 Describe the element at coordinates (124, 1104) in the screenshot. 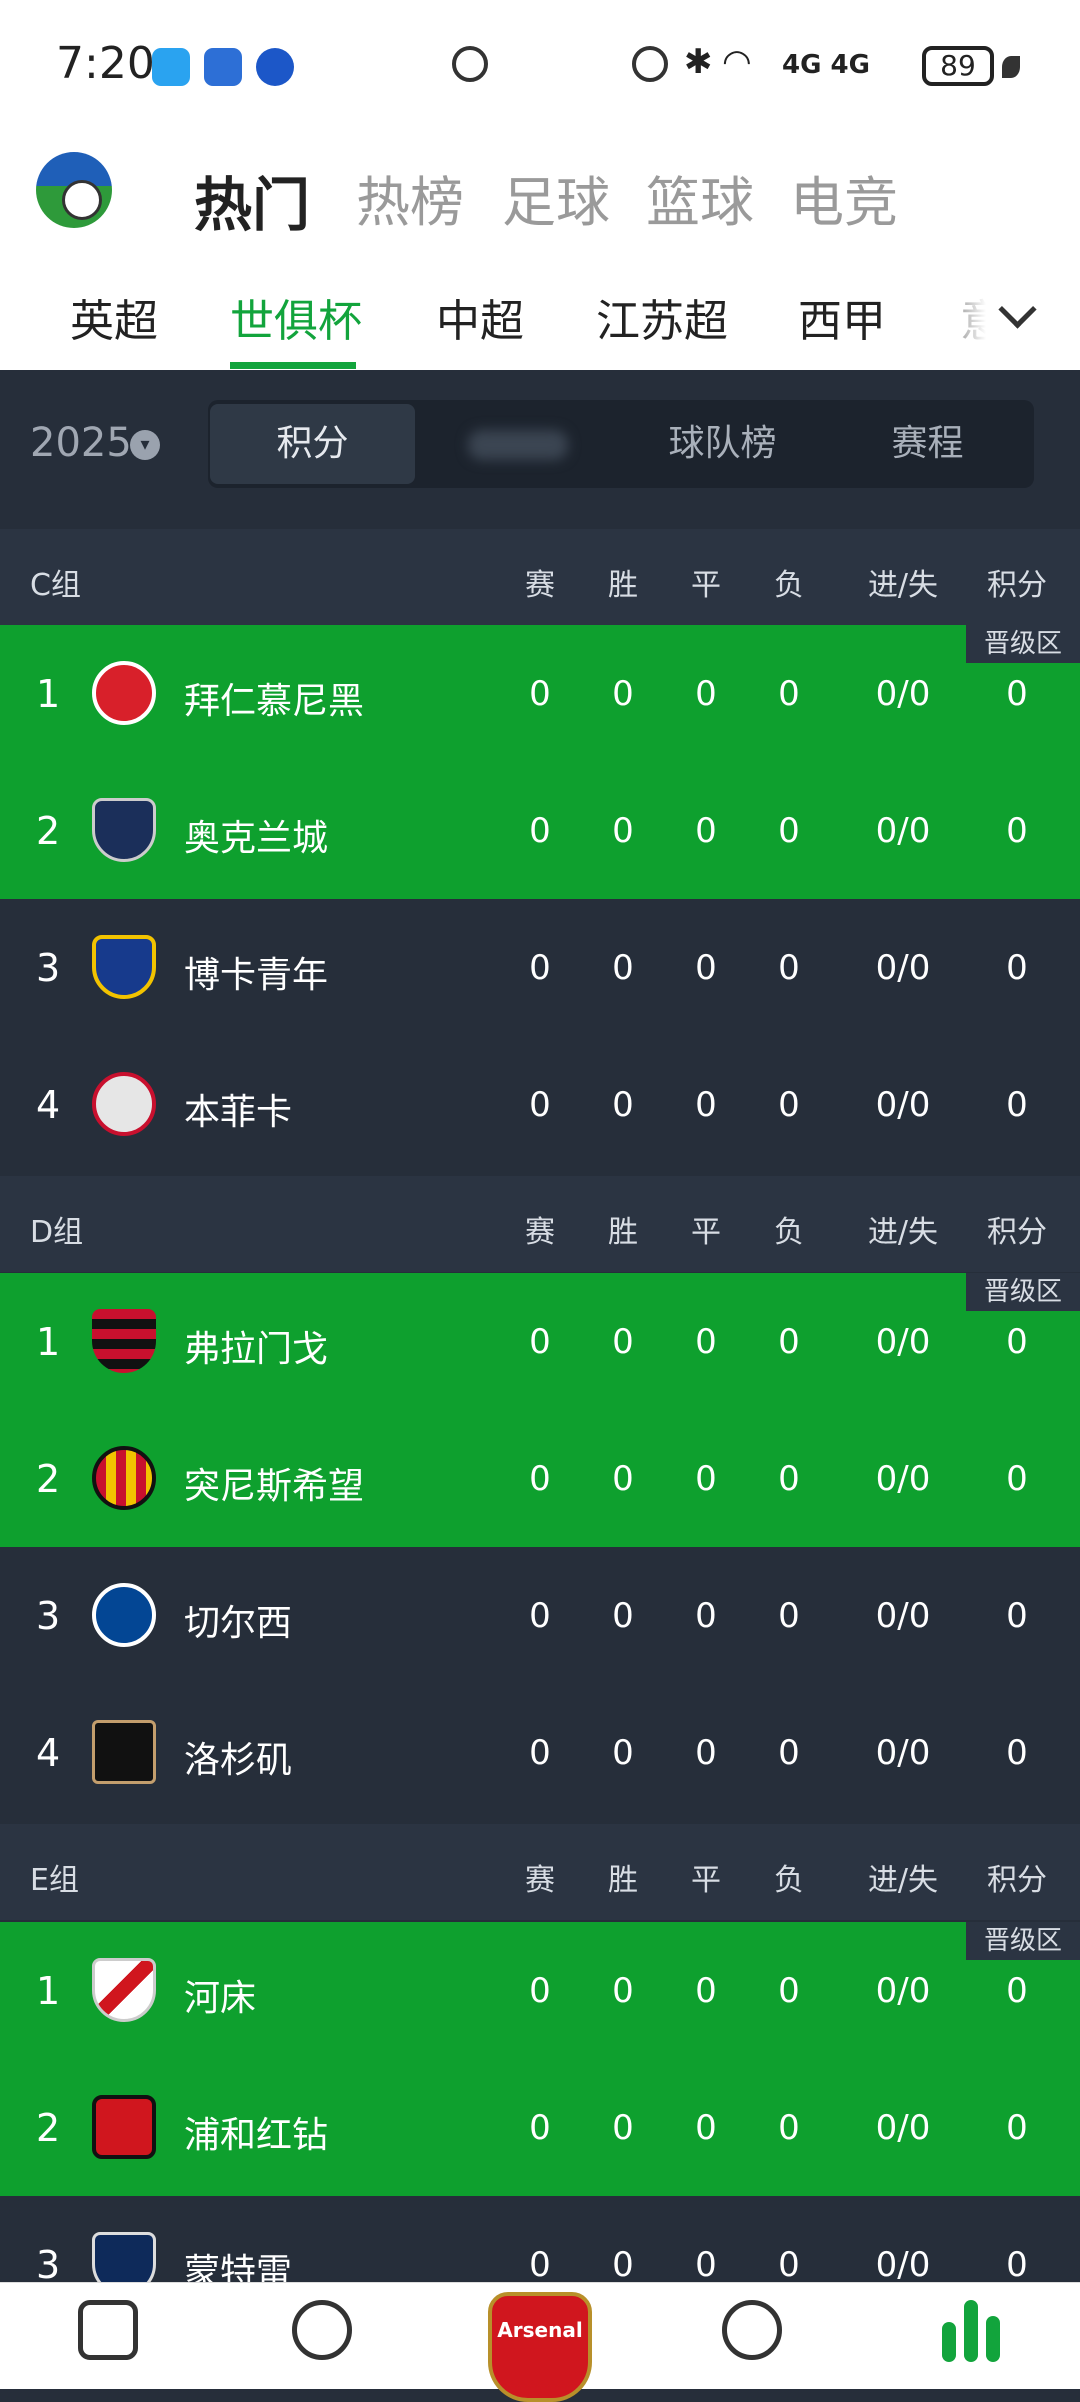

I see `benfica-logo` at that location.